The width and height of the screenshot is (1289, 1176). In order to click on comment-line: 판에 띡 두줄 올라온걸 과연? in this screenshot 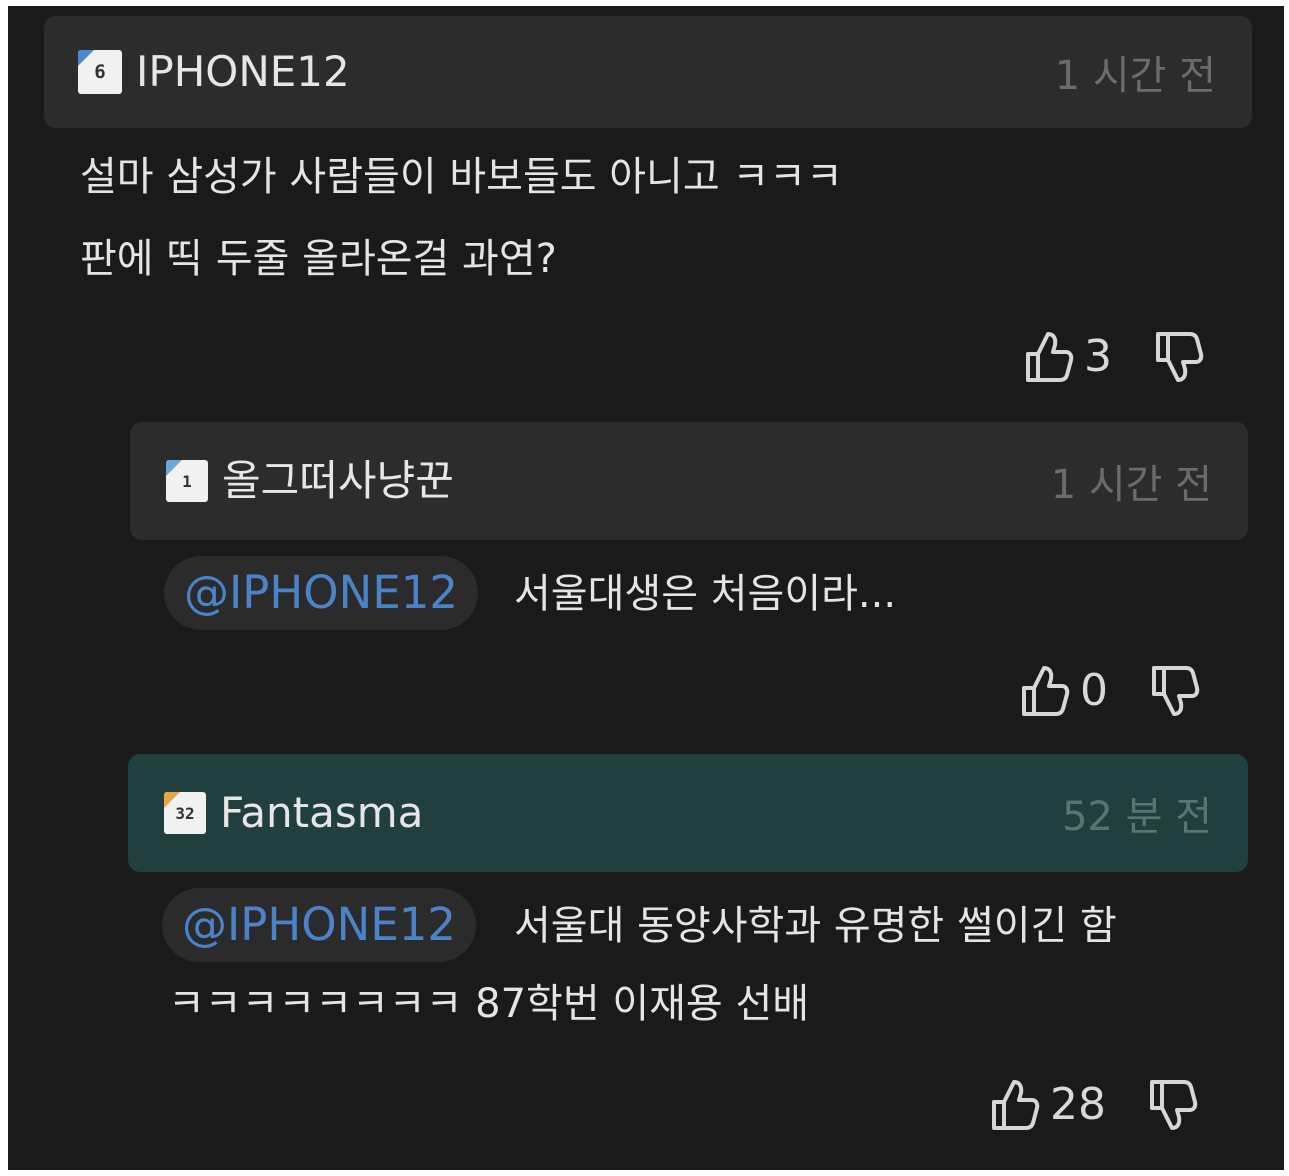, I will do `click(318, 259)`.